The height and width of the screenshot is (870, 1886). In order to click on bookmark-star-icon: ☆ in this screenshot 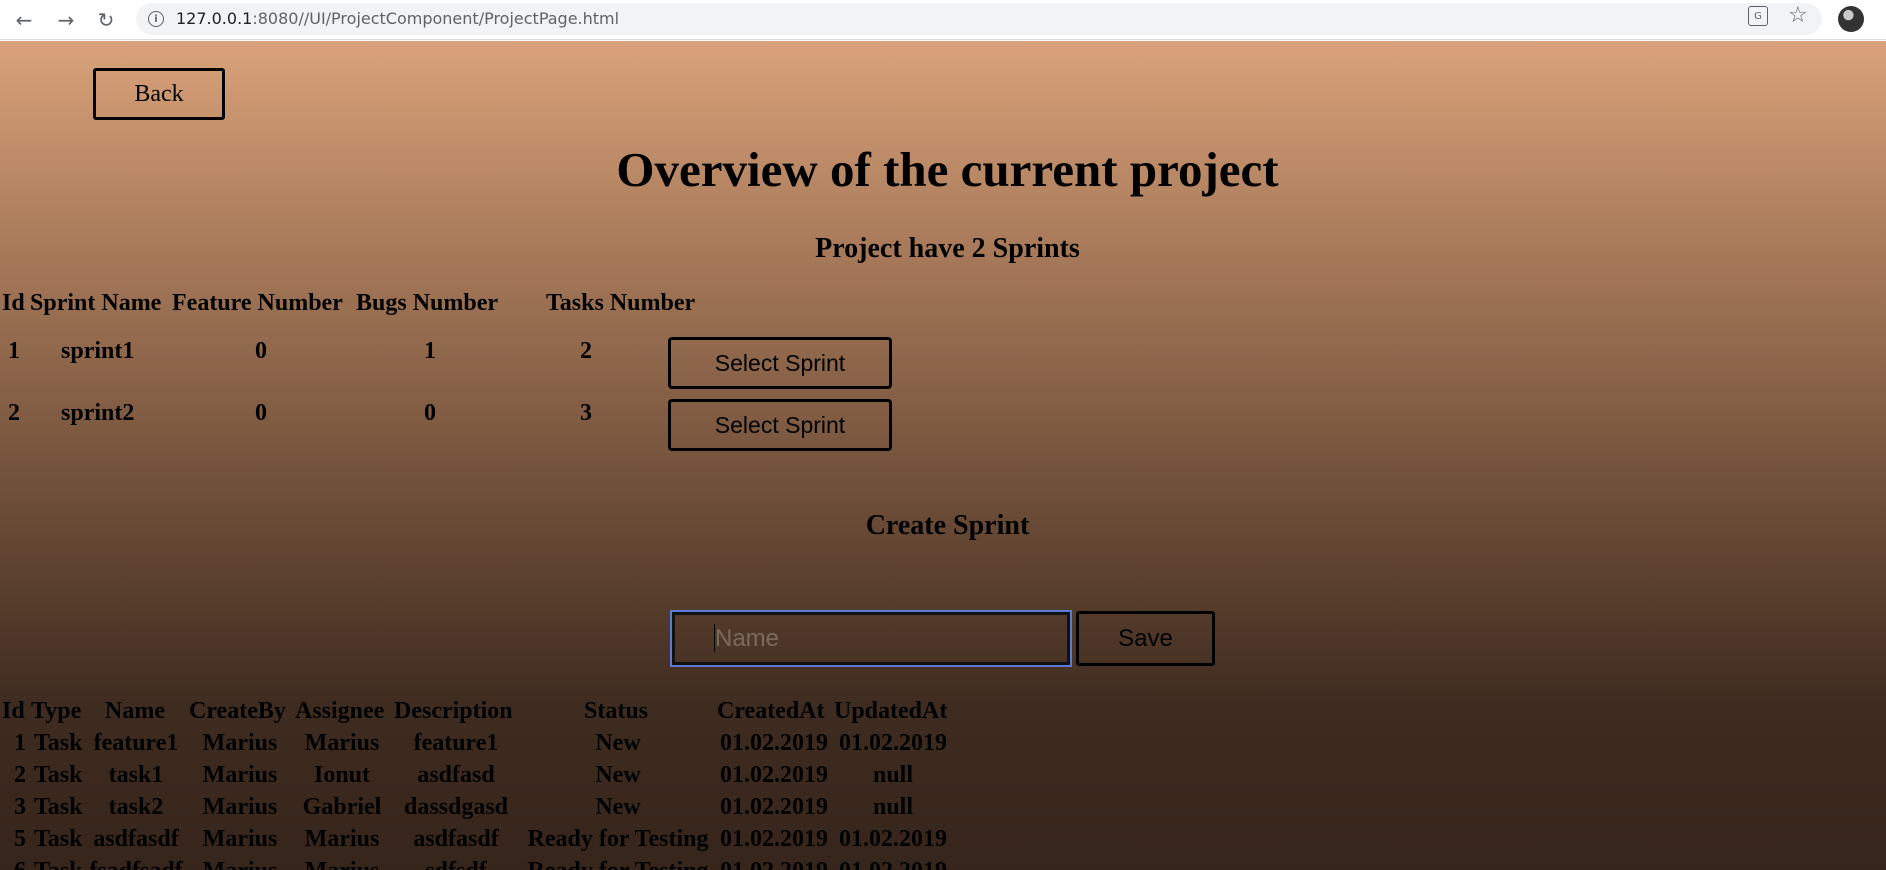, I will do `click(1798, 15)`.